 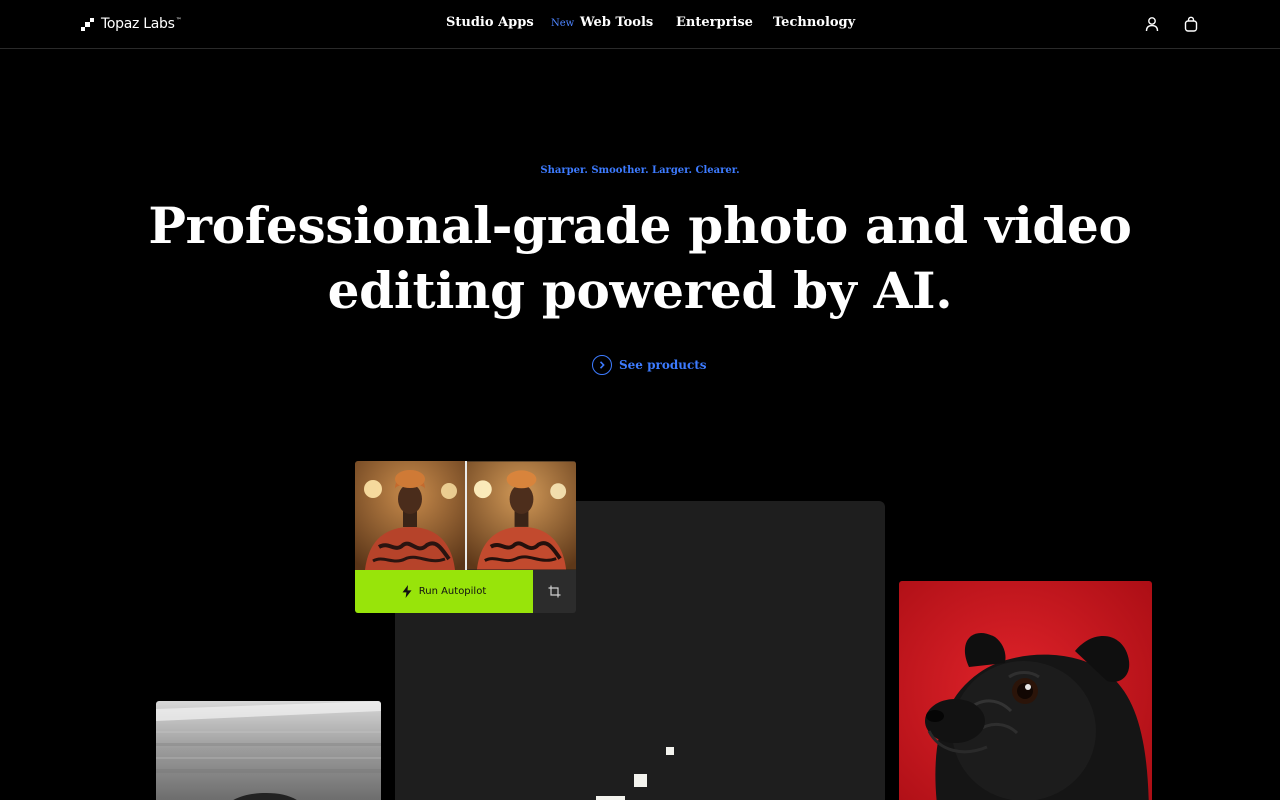 I want to click on autopilot-card: Run Autopilot, so click(x=465, y=537).